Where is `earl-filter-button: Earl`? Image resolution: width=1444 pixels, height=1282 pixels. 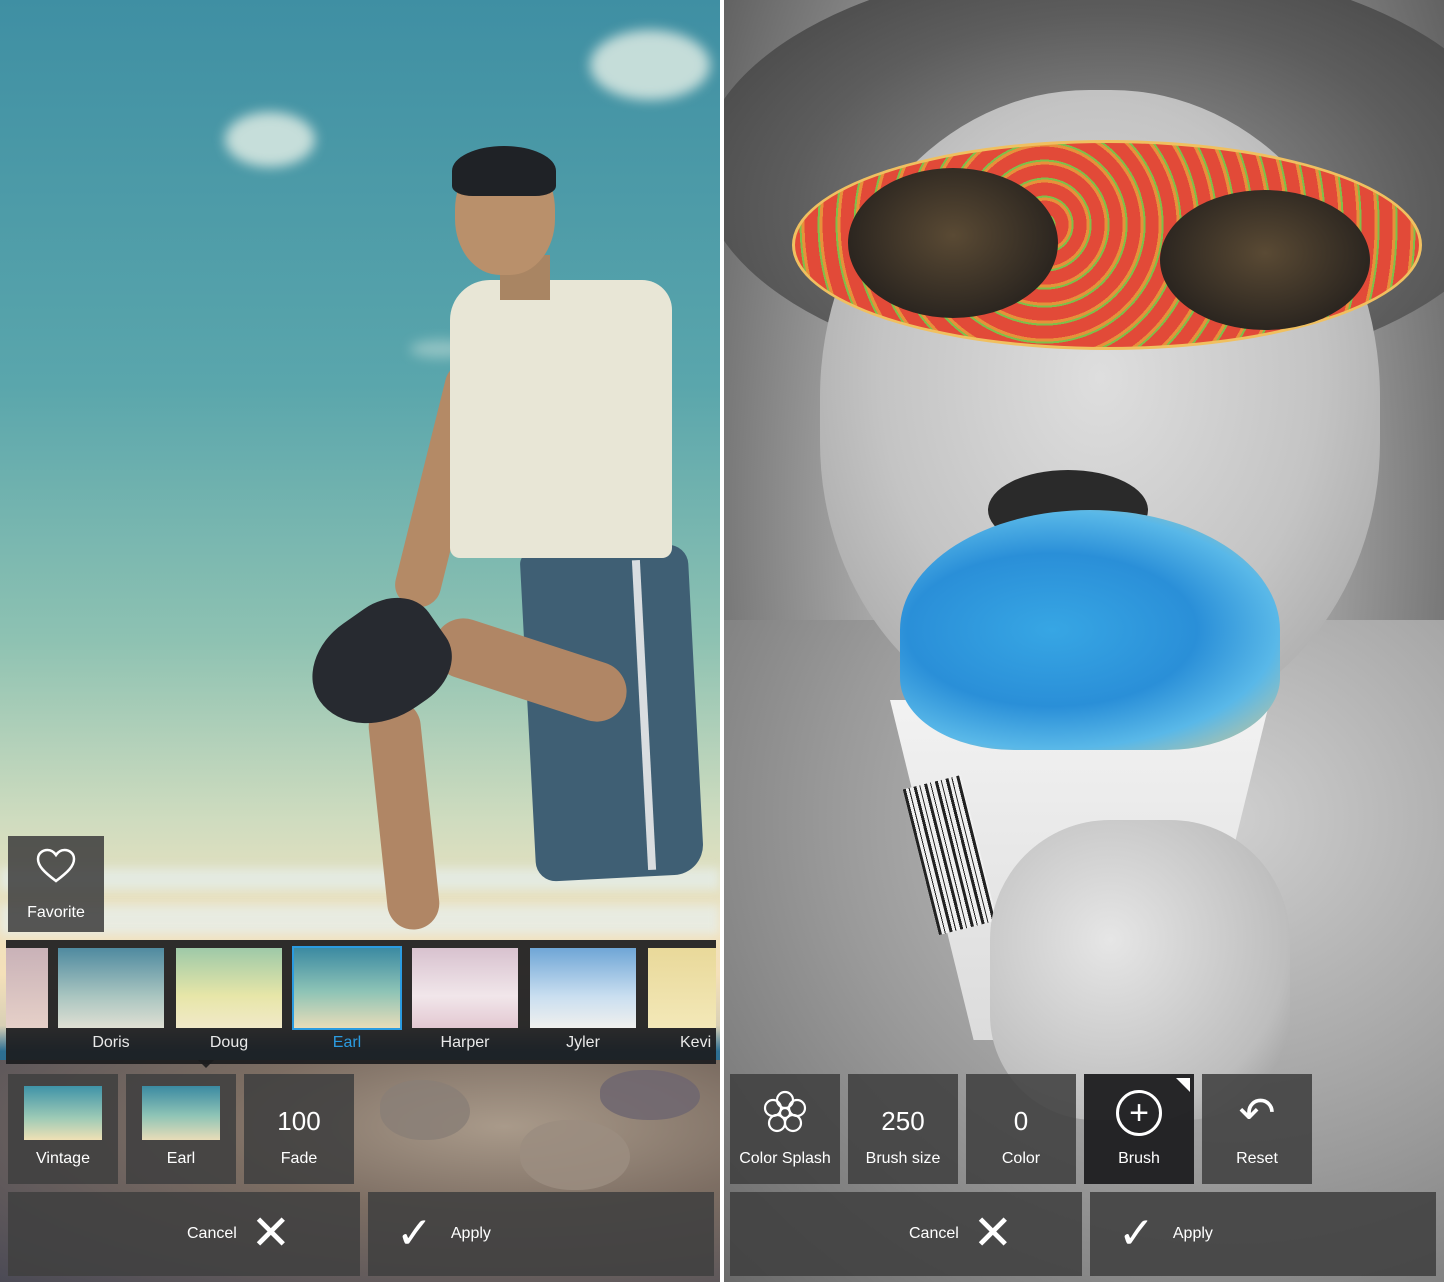 earl-filter-button: Earl is located at coordinates (181, 1129).